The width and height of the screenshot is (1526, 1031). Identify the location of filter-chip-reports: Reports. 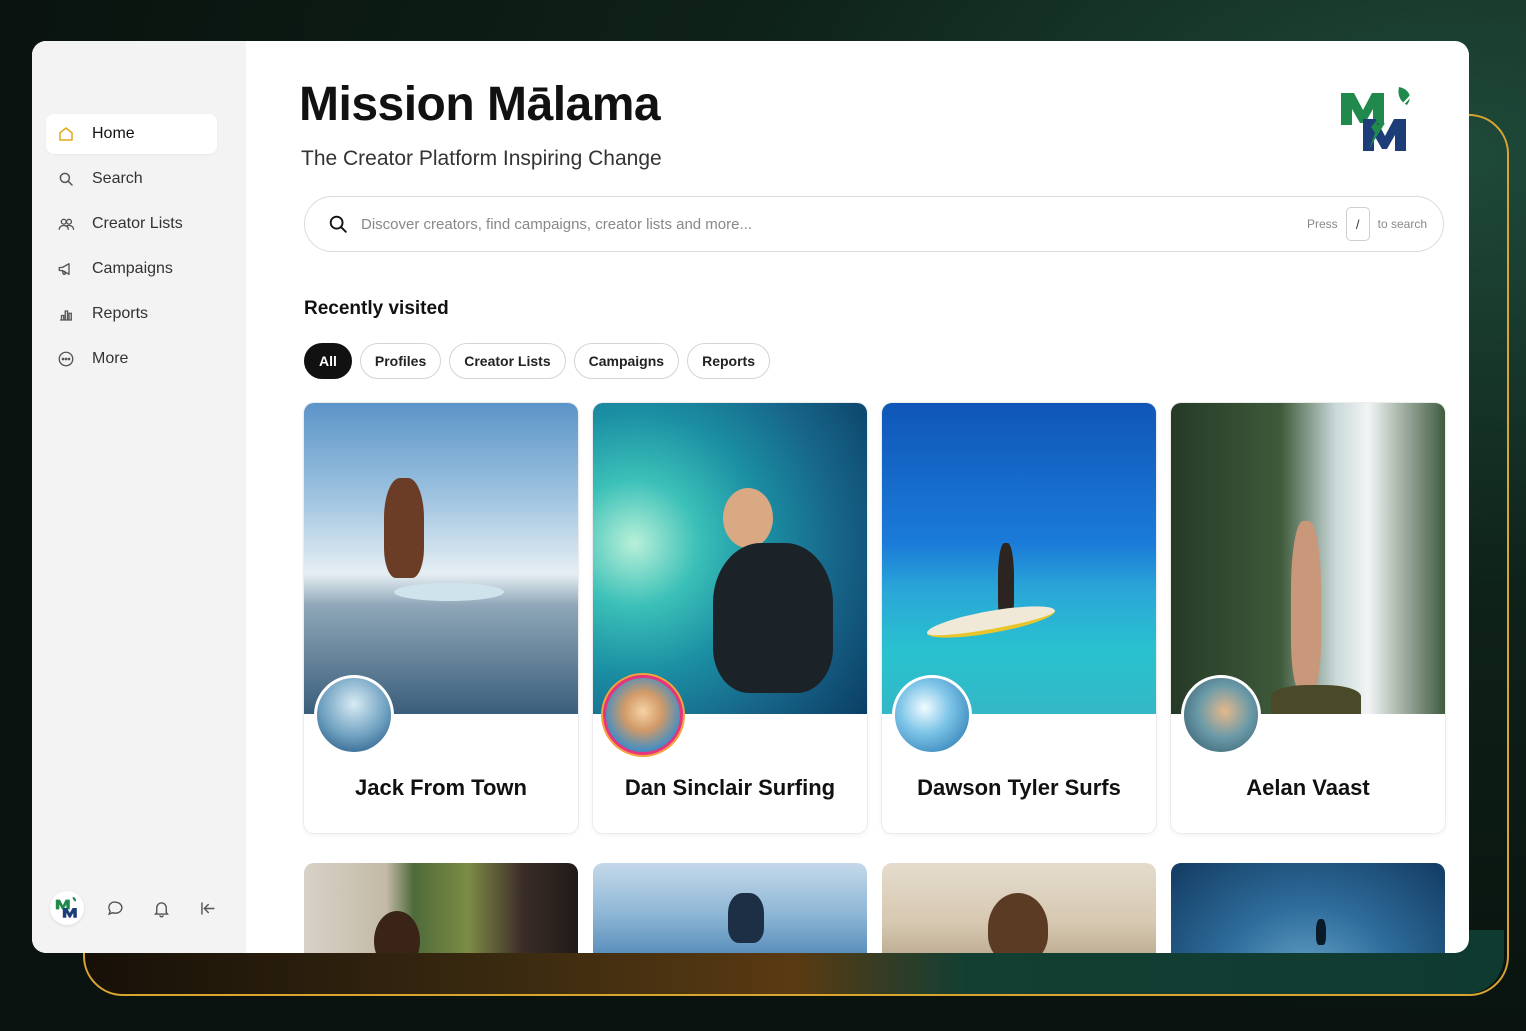
(728, 361).